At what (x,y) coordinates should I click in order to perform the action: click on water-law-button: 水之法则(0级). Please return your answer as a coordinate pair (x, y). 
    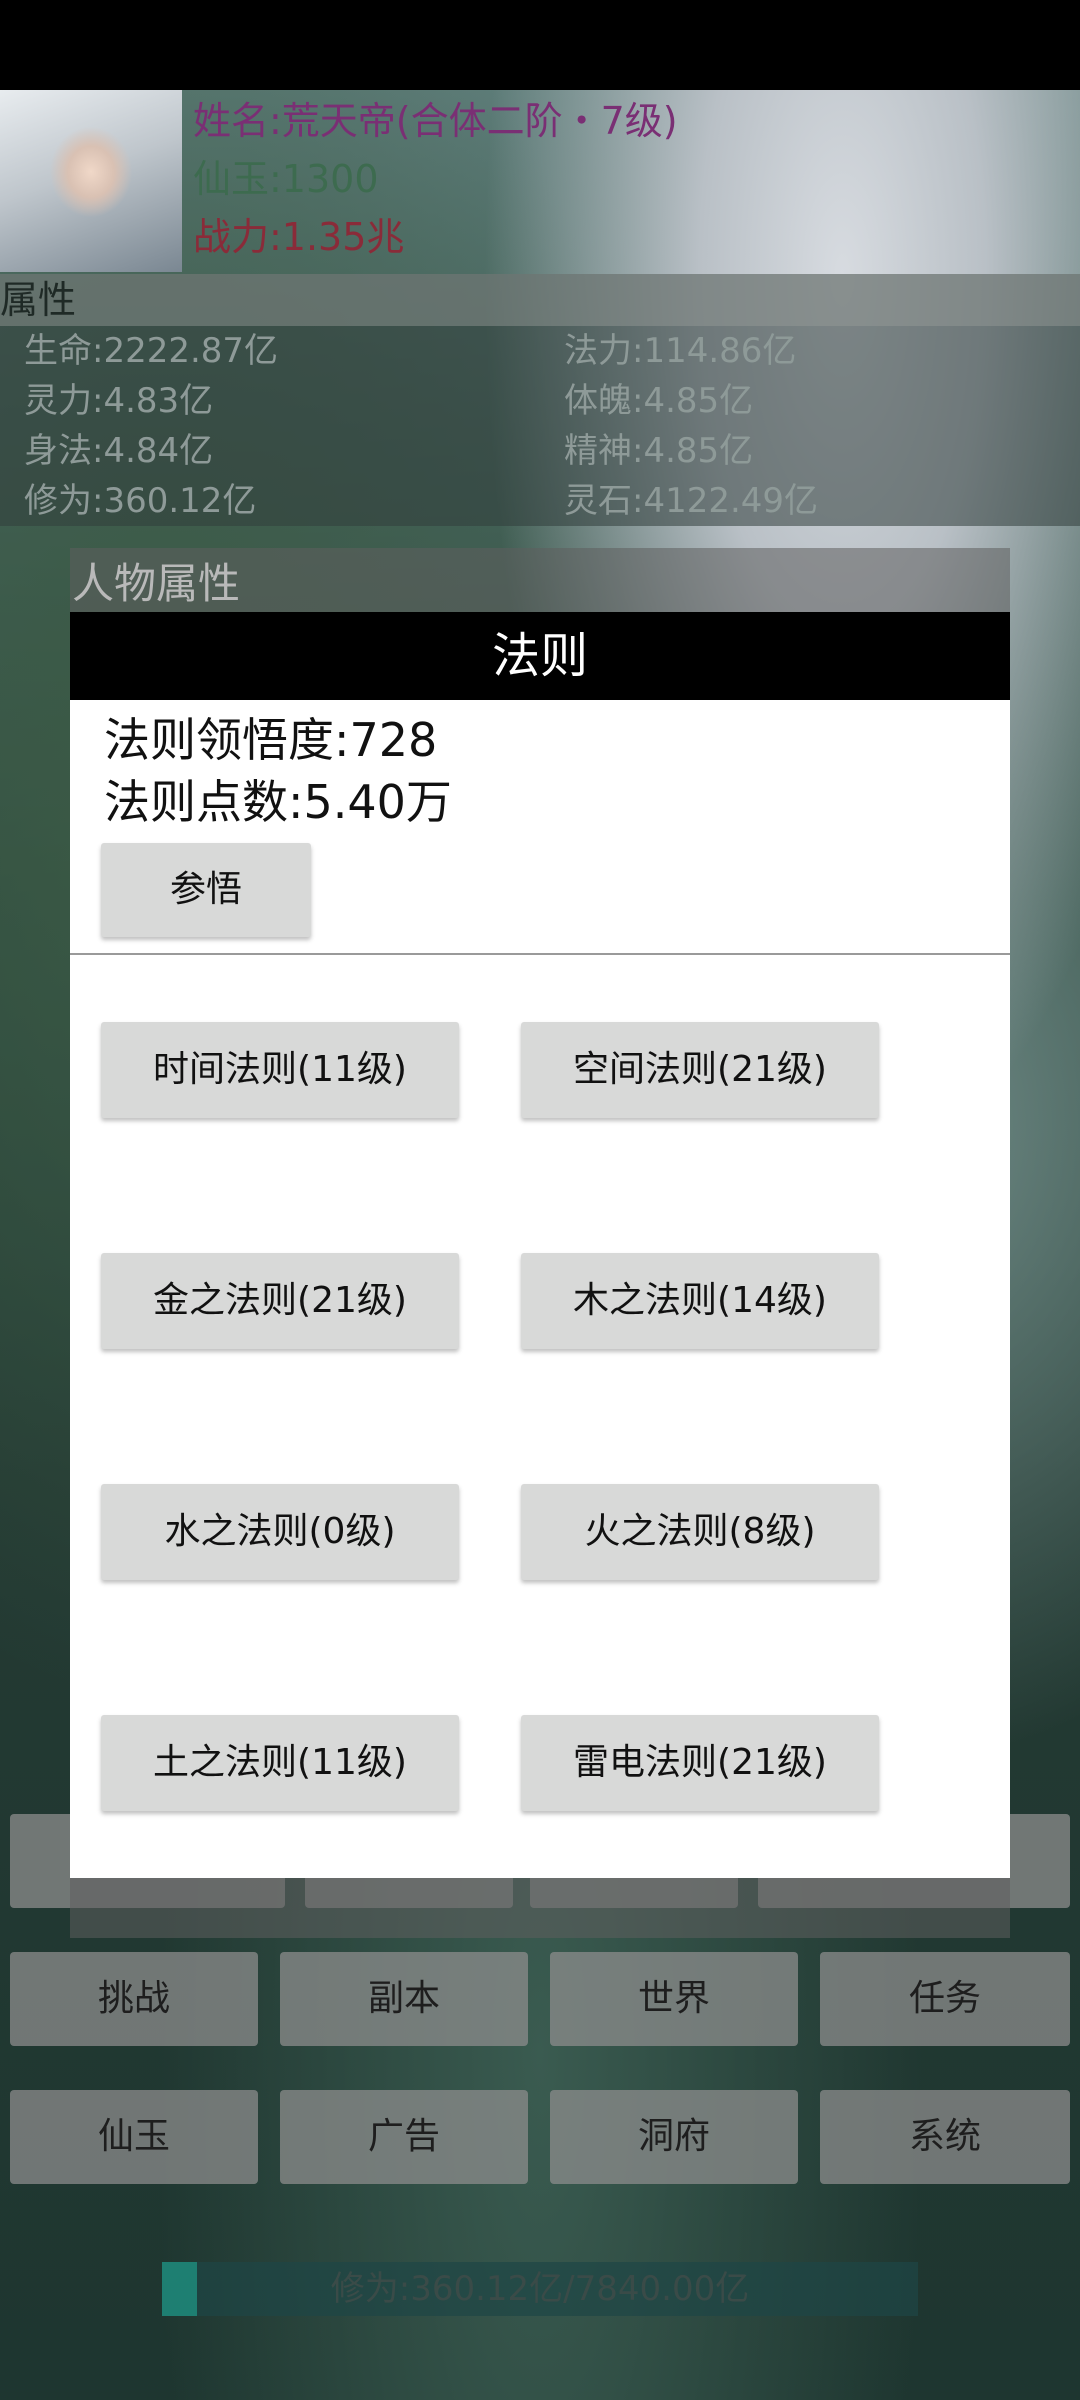
    Looking at the image, I should click on (280, 1532).